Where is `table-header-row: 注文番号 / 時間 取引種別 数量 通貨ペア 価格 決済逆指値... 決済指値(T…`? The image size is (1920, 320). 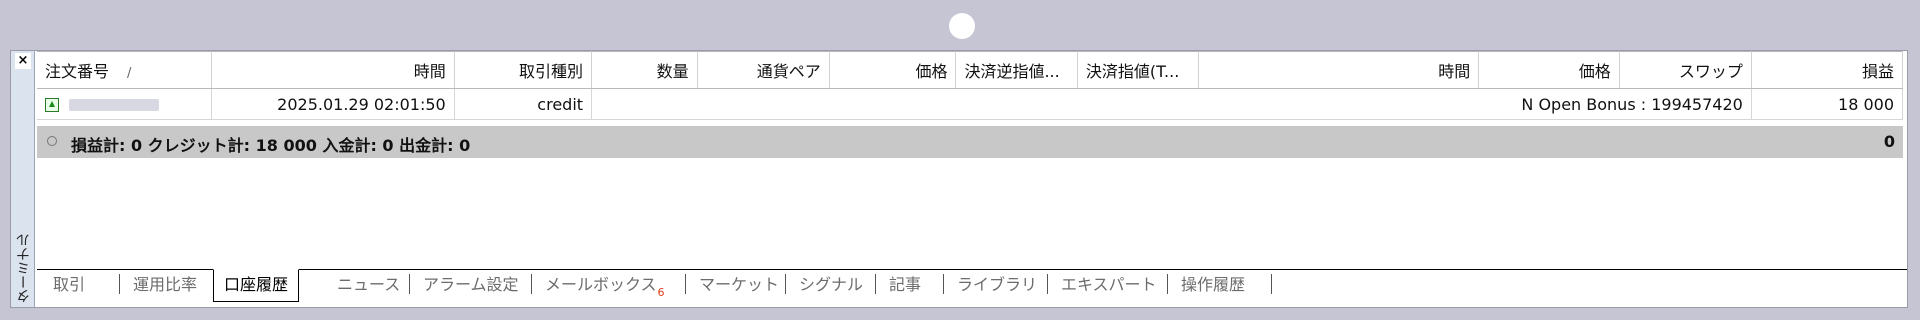 table-header-row: 注文番号 / 時間 取引種別 数量 通貨ペア 価格 決済逆指値... 決済指値(T… is located at coordinates (970, 70).